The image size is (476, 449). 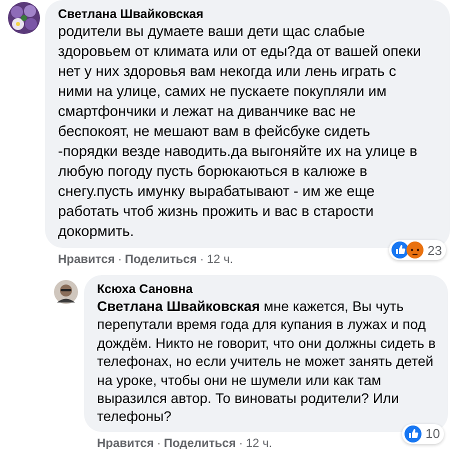 What do you see at coordinates (423, 434) in the screenshot?
I see `reaction-badge: 10` at bounding box center [423, 434].